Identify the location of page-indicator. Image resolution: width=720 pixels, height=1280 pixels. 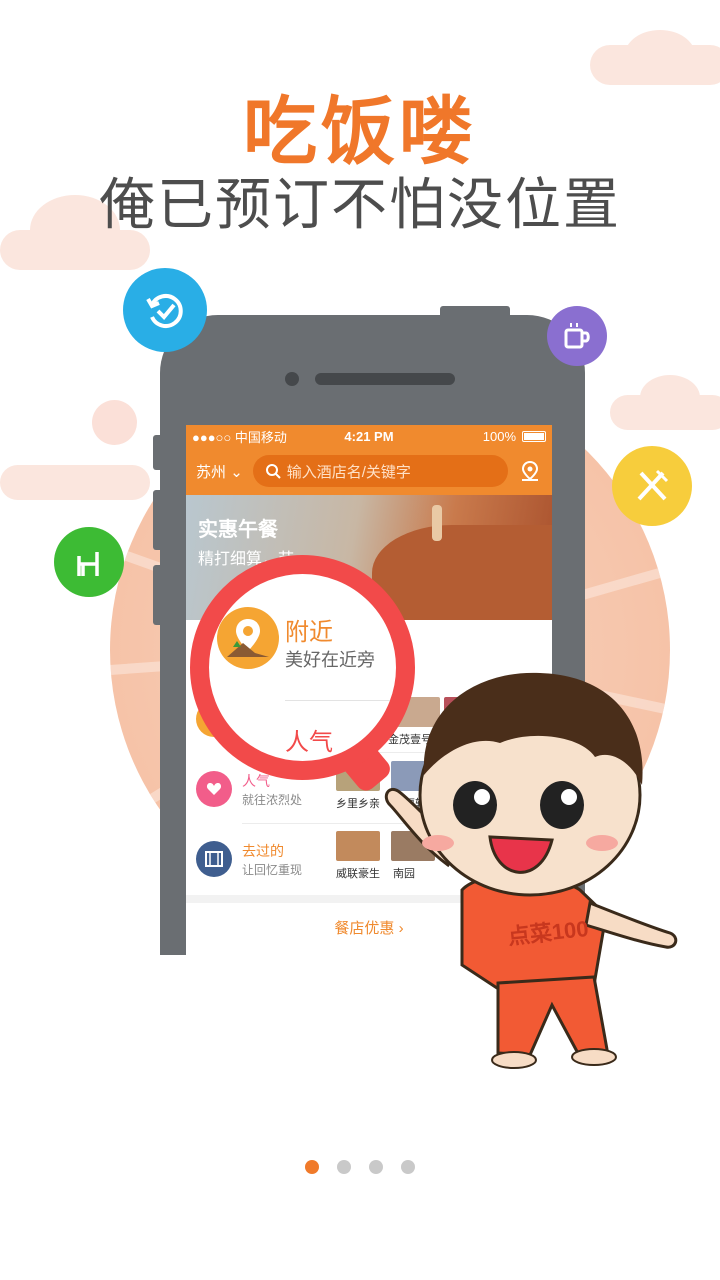
(360, 1167).